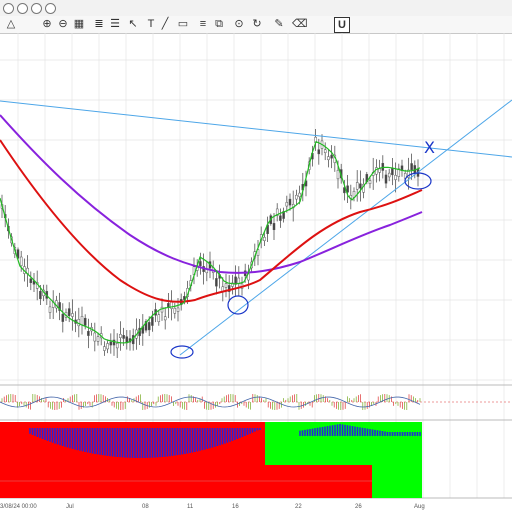 This screenshot has width=512, height=512. I want to click on annotation-mark: X, so click(429, 147).